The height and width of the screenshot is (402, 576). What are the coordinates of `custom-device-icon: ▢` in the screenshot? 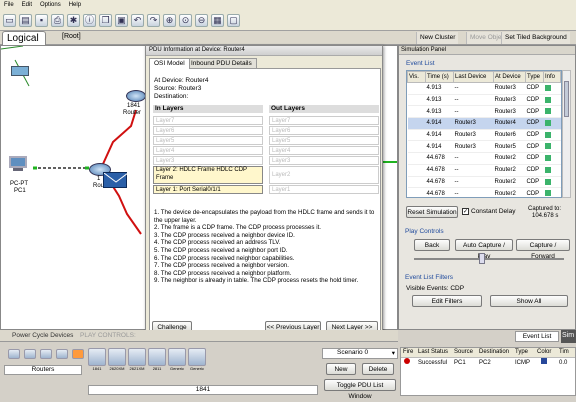 It's located at (233, 20).